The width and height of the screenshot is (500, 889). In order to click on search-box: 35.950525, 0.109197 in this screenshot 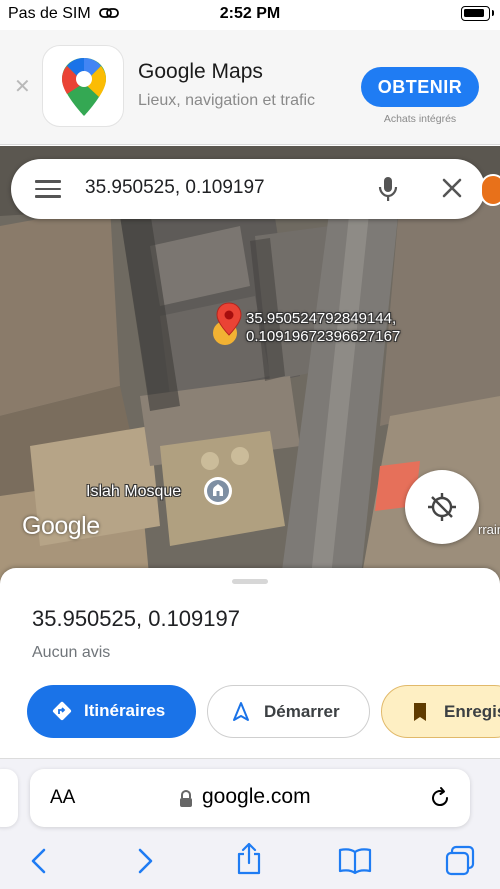, I will do `click(248, 189)`.